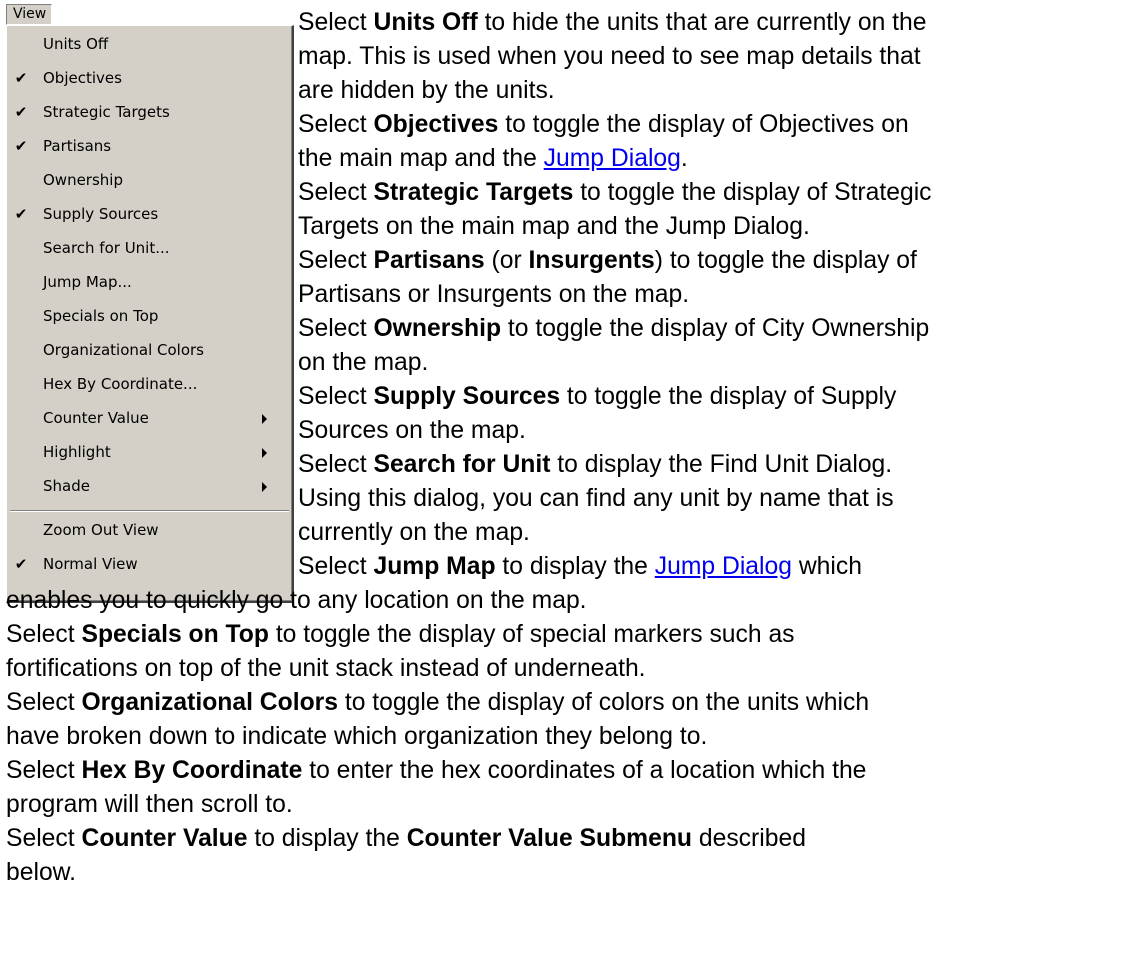  What do you see at coordinates (29, 14) in the screenshot?
I see `view-menu-title: View` at bounding box center [29, 14].